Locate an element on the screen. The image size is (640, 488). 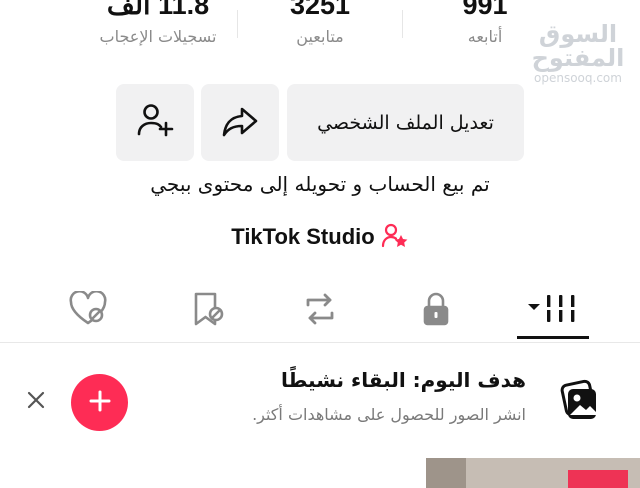
share-profile-button is located at coordinates (240, 122).